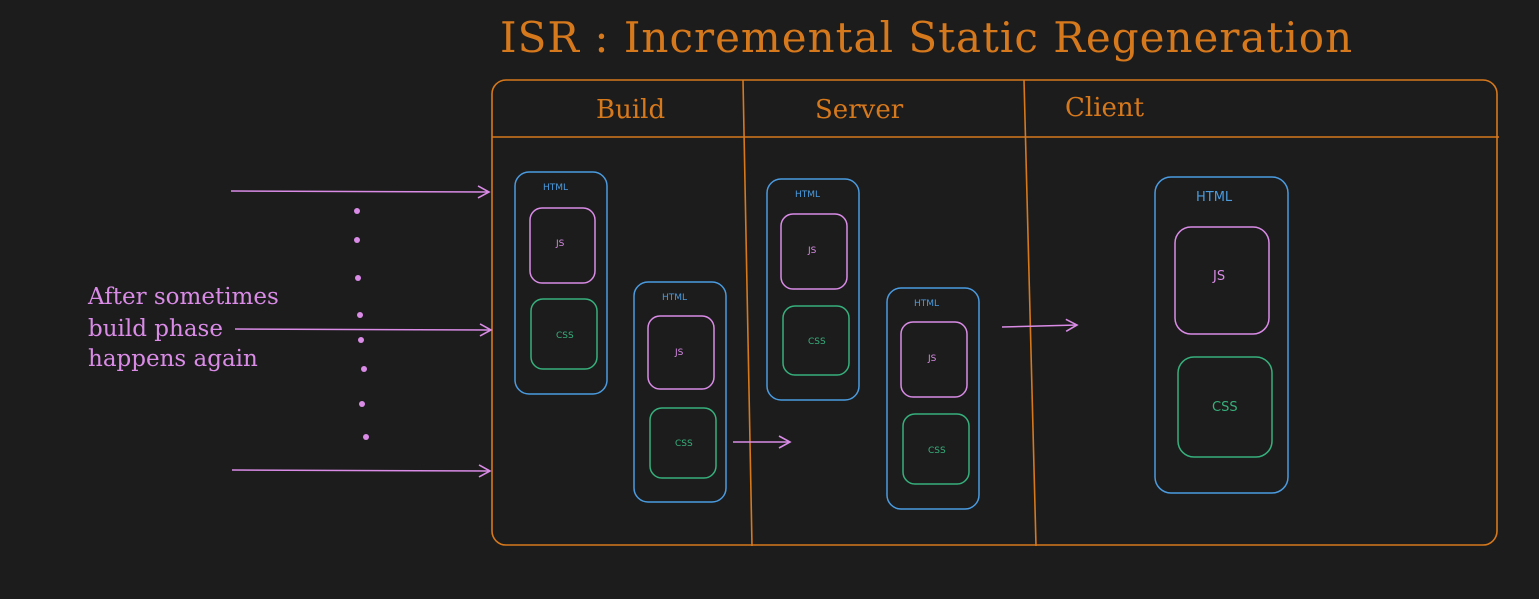 The height and width of the screenshot is (599, 1539). Describe the element at coordinates (813, 289) in the screenshot. I see `server-page-bundle-1: HTML JS CSS` at that location.